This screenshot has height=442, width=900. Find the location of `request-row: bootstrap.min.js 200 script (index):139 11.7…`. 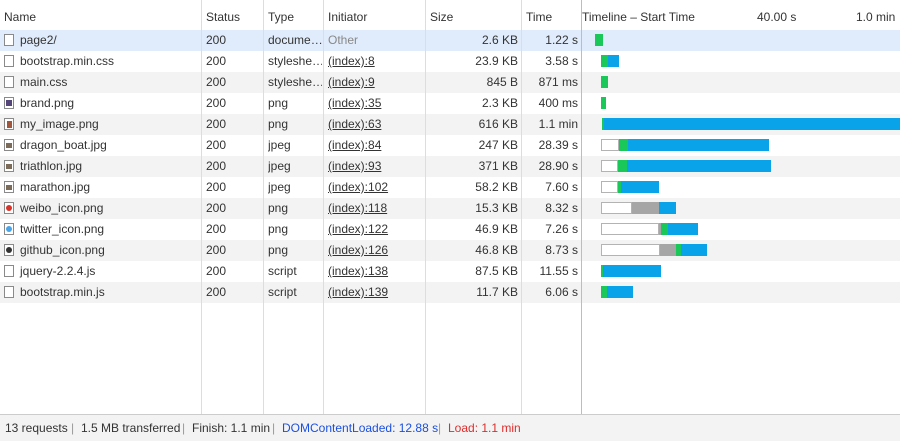

request-row: bootstrap.min.js 200 script (index):139 11.7… is located at coordinates (450, 292).